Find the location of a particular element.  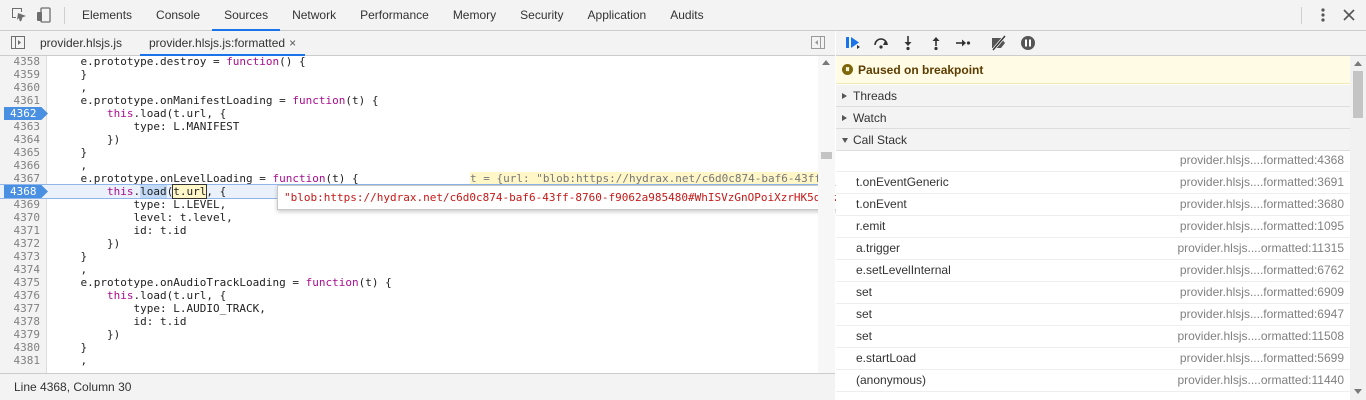

code-line: 4360 , is located at coordinates (409, 87).